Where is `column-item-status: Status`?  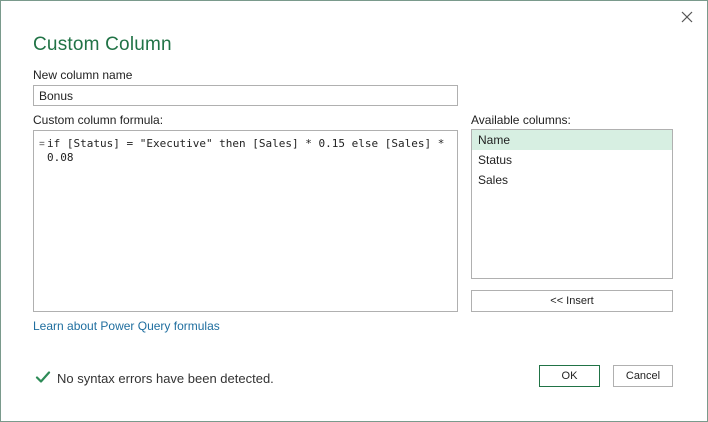 column-item-status: Status is located at coordinates (572, 160).